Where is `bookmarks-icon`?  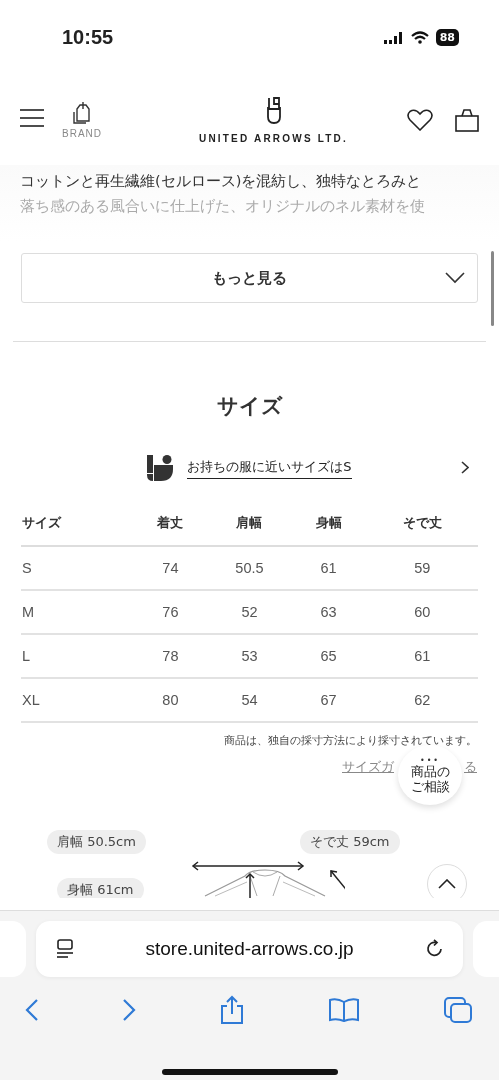 bookmarks-icon is located at coordinates (344, 1010).